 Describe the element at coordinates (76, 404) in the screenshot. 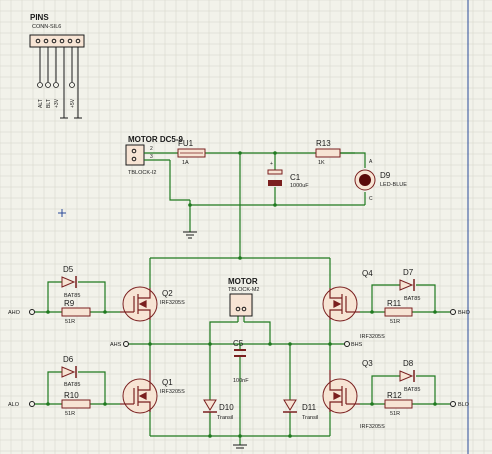

I see `resistor-r10: R10 51R` at that location.